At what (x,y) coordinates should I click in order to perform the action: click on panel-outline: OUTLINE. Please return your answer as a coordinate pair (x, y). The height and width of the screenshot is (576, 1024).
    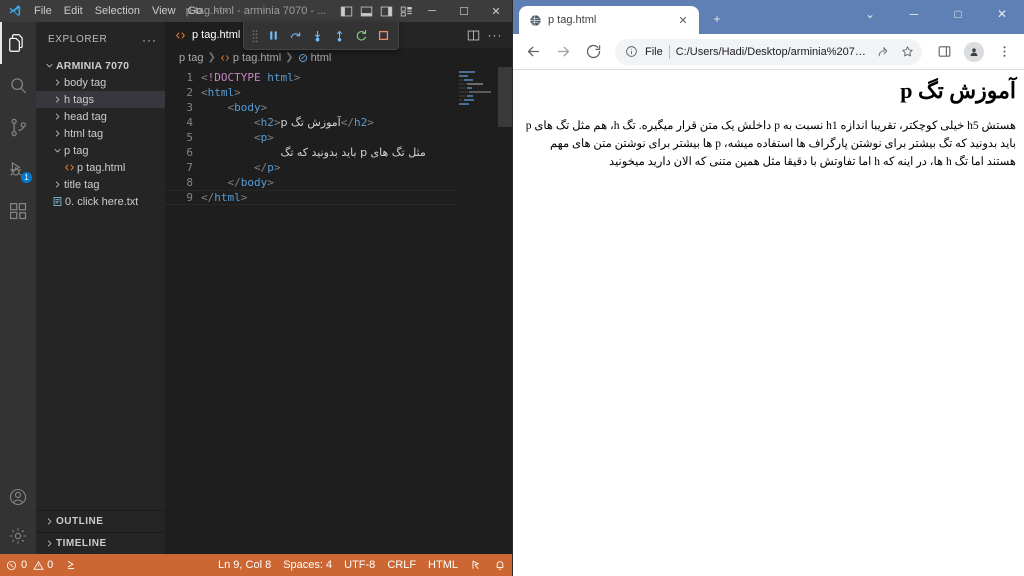
    Looking at the image, I should click on (100, 521).